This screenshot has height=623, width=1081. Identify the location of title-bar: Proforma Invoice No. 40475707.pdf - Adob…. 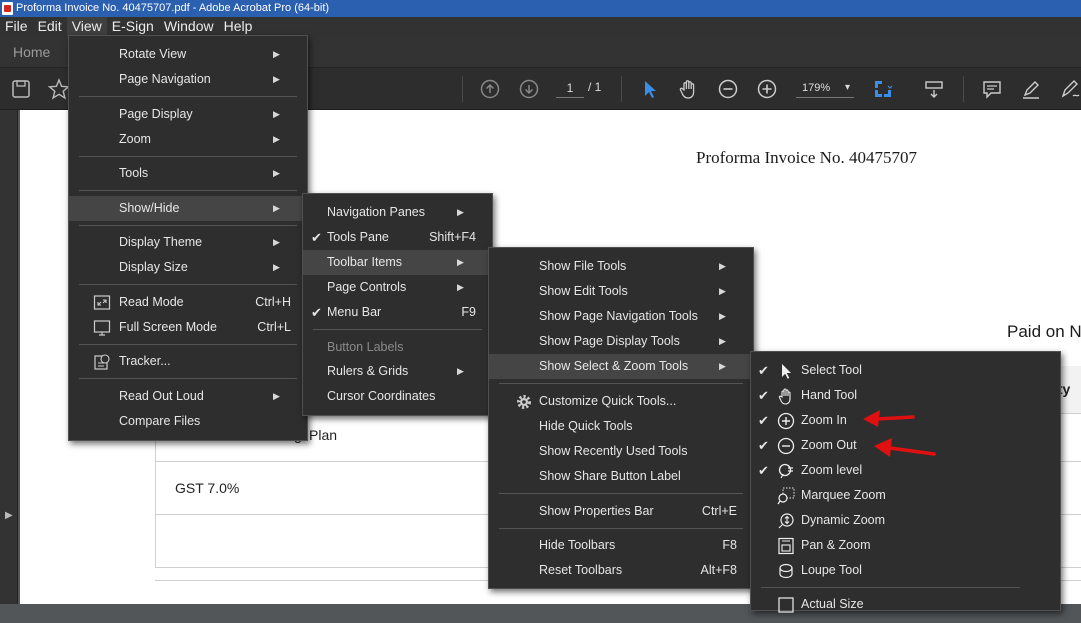
(540, 8).